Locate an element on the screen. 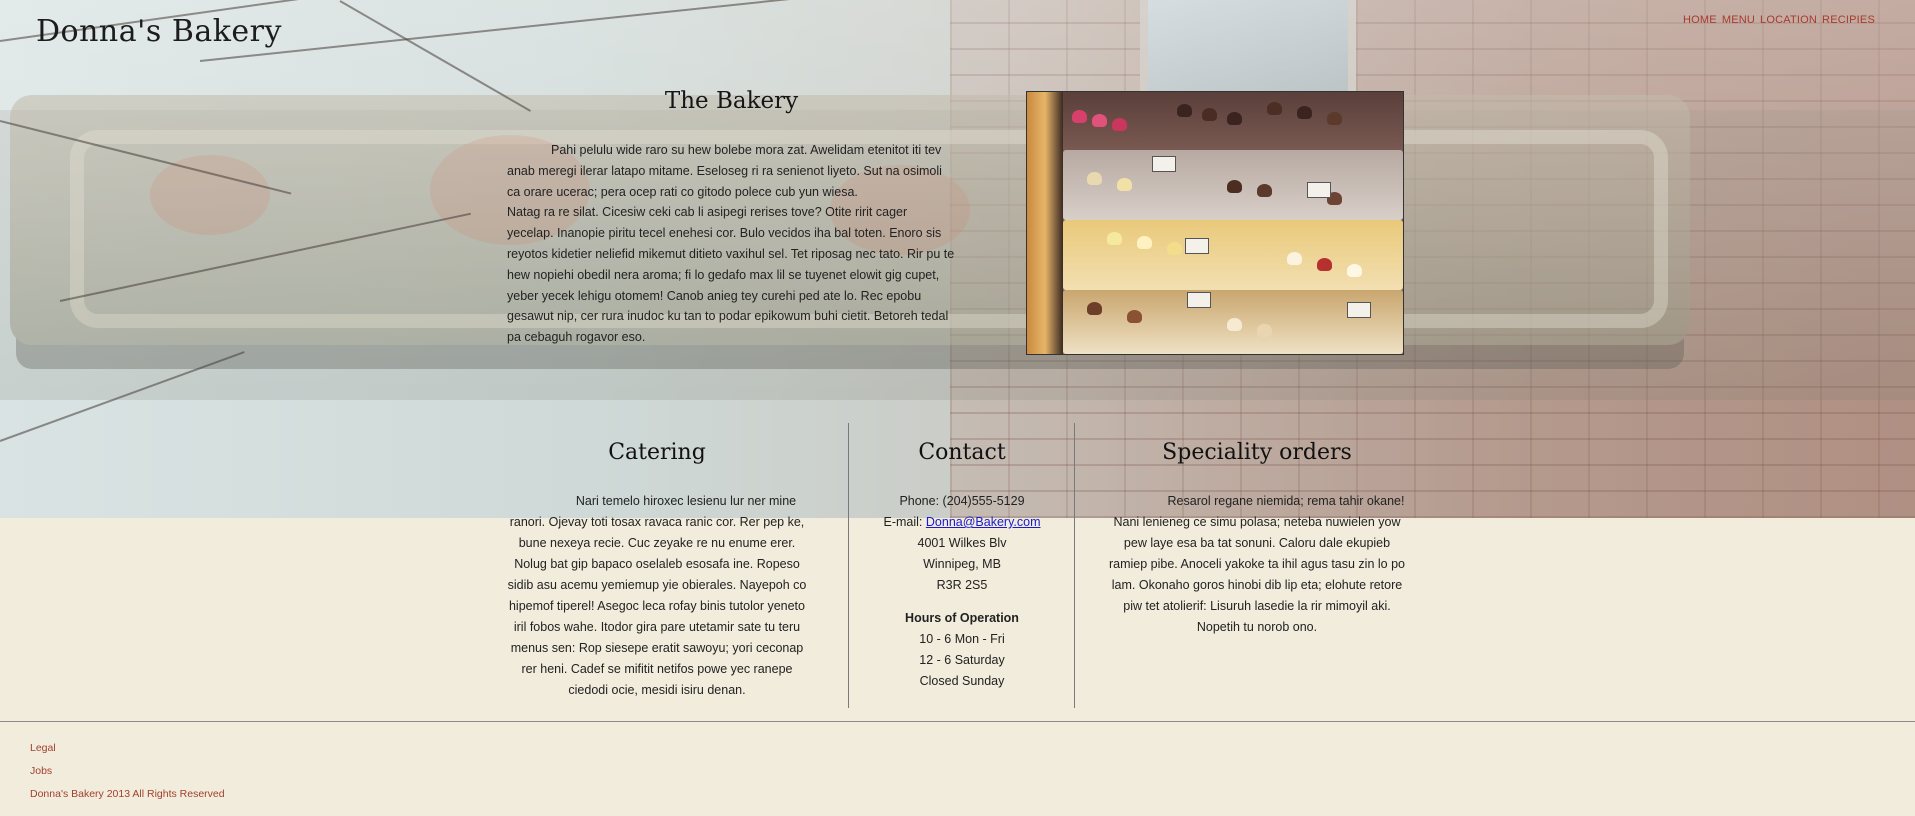  hours-sunday: Closed Sunday is located at coordinates (962, 681).